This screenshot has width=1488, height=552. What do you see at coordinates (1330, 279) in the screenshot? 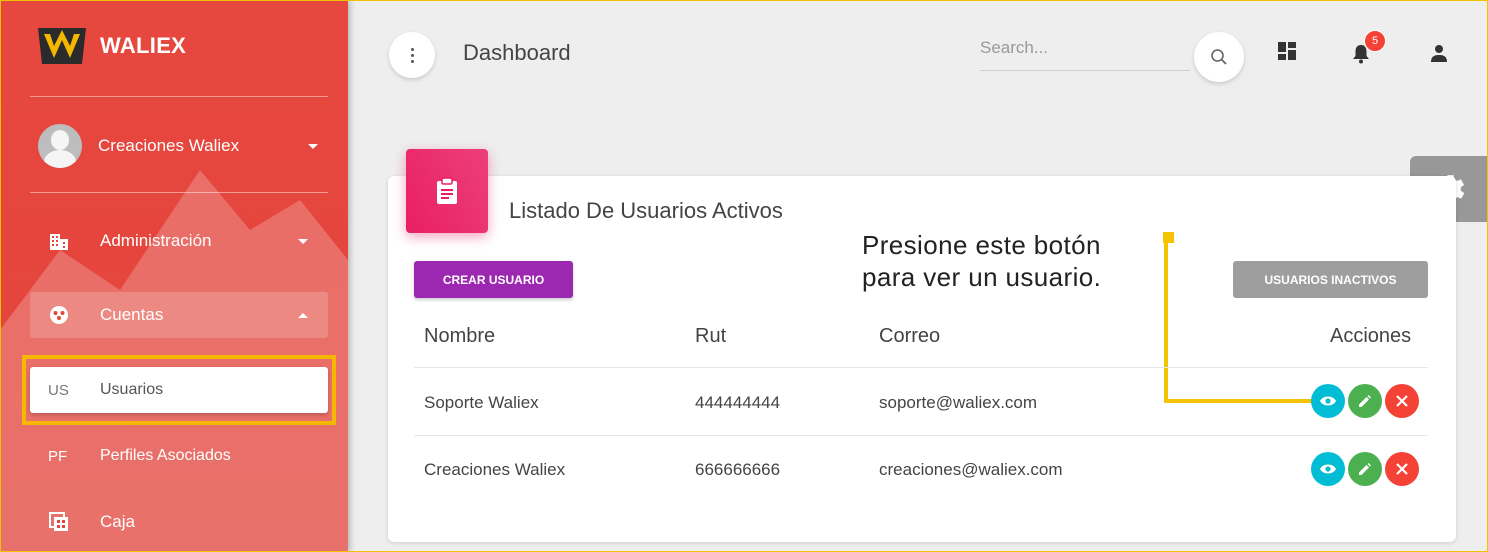
I see `inactive-users-button: USUARIOS INACTIVOS` at bounding box center [1330, 279].